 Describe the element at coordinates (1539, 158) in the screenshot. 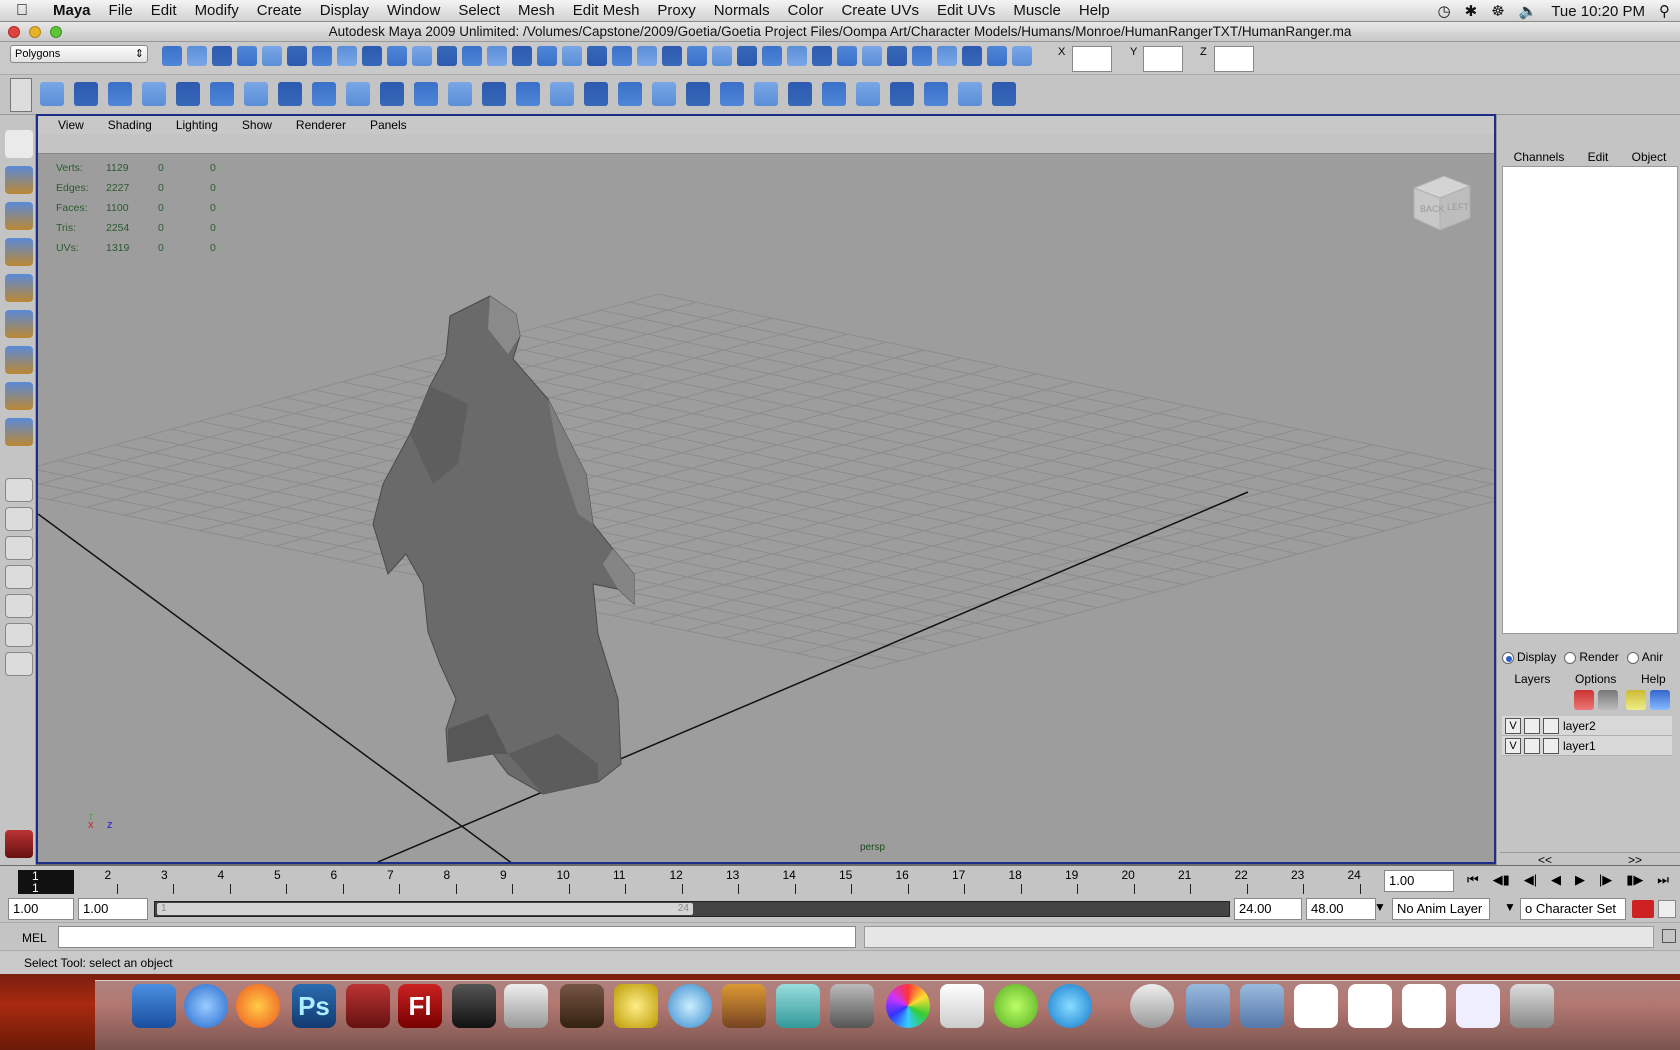

I see `channelbox-tab-channels: Channels` at that location.